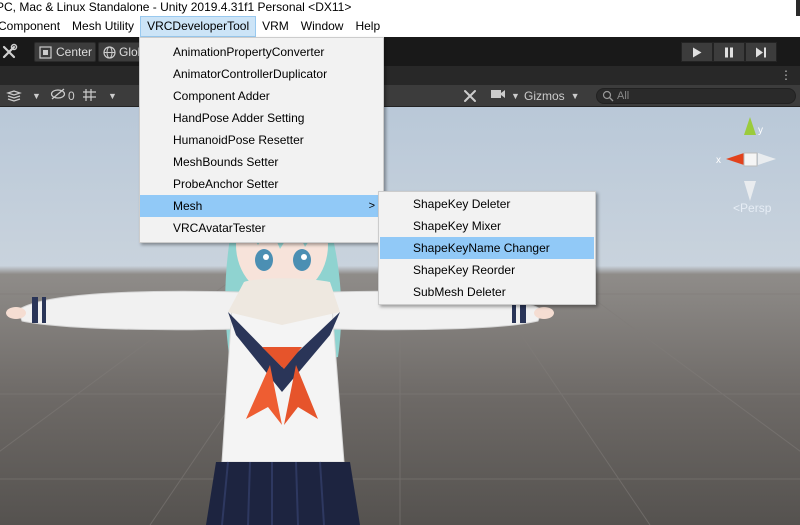  What do you see at coordinates (261, 118) in the screenshot?
I see `menu-item-handpose-adder-setting: HandPose Adder Setting` at bounding box center [261, 118].